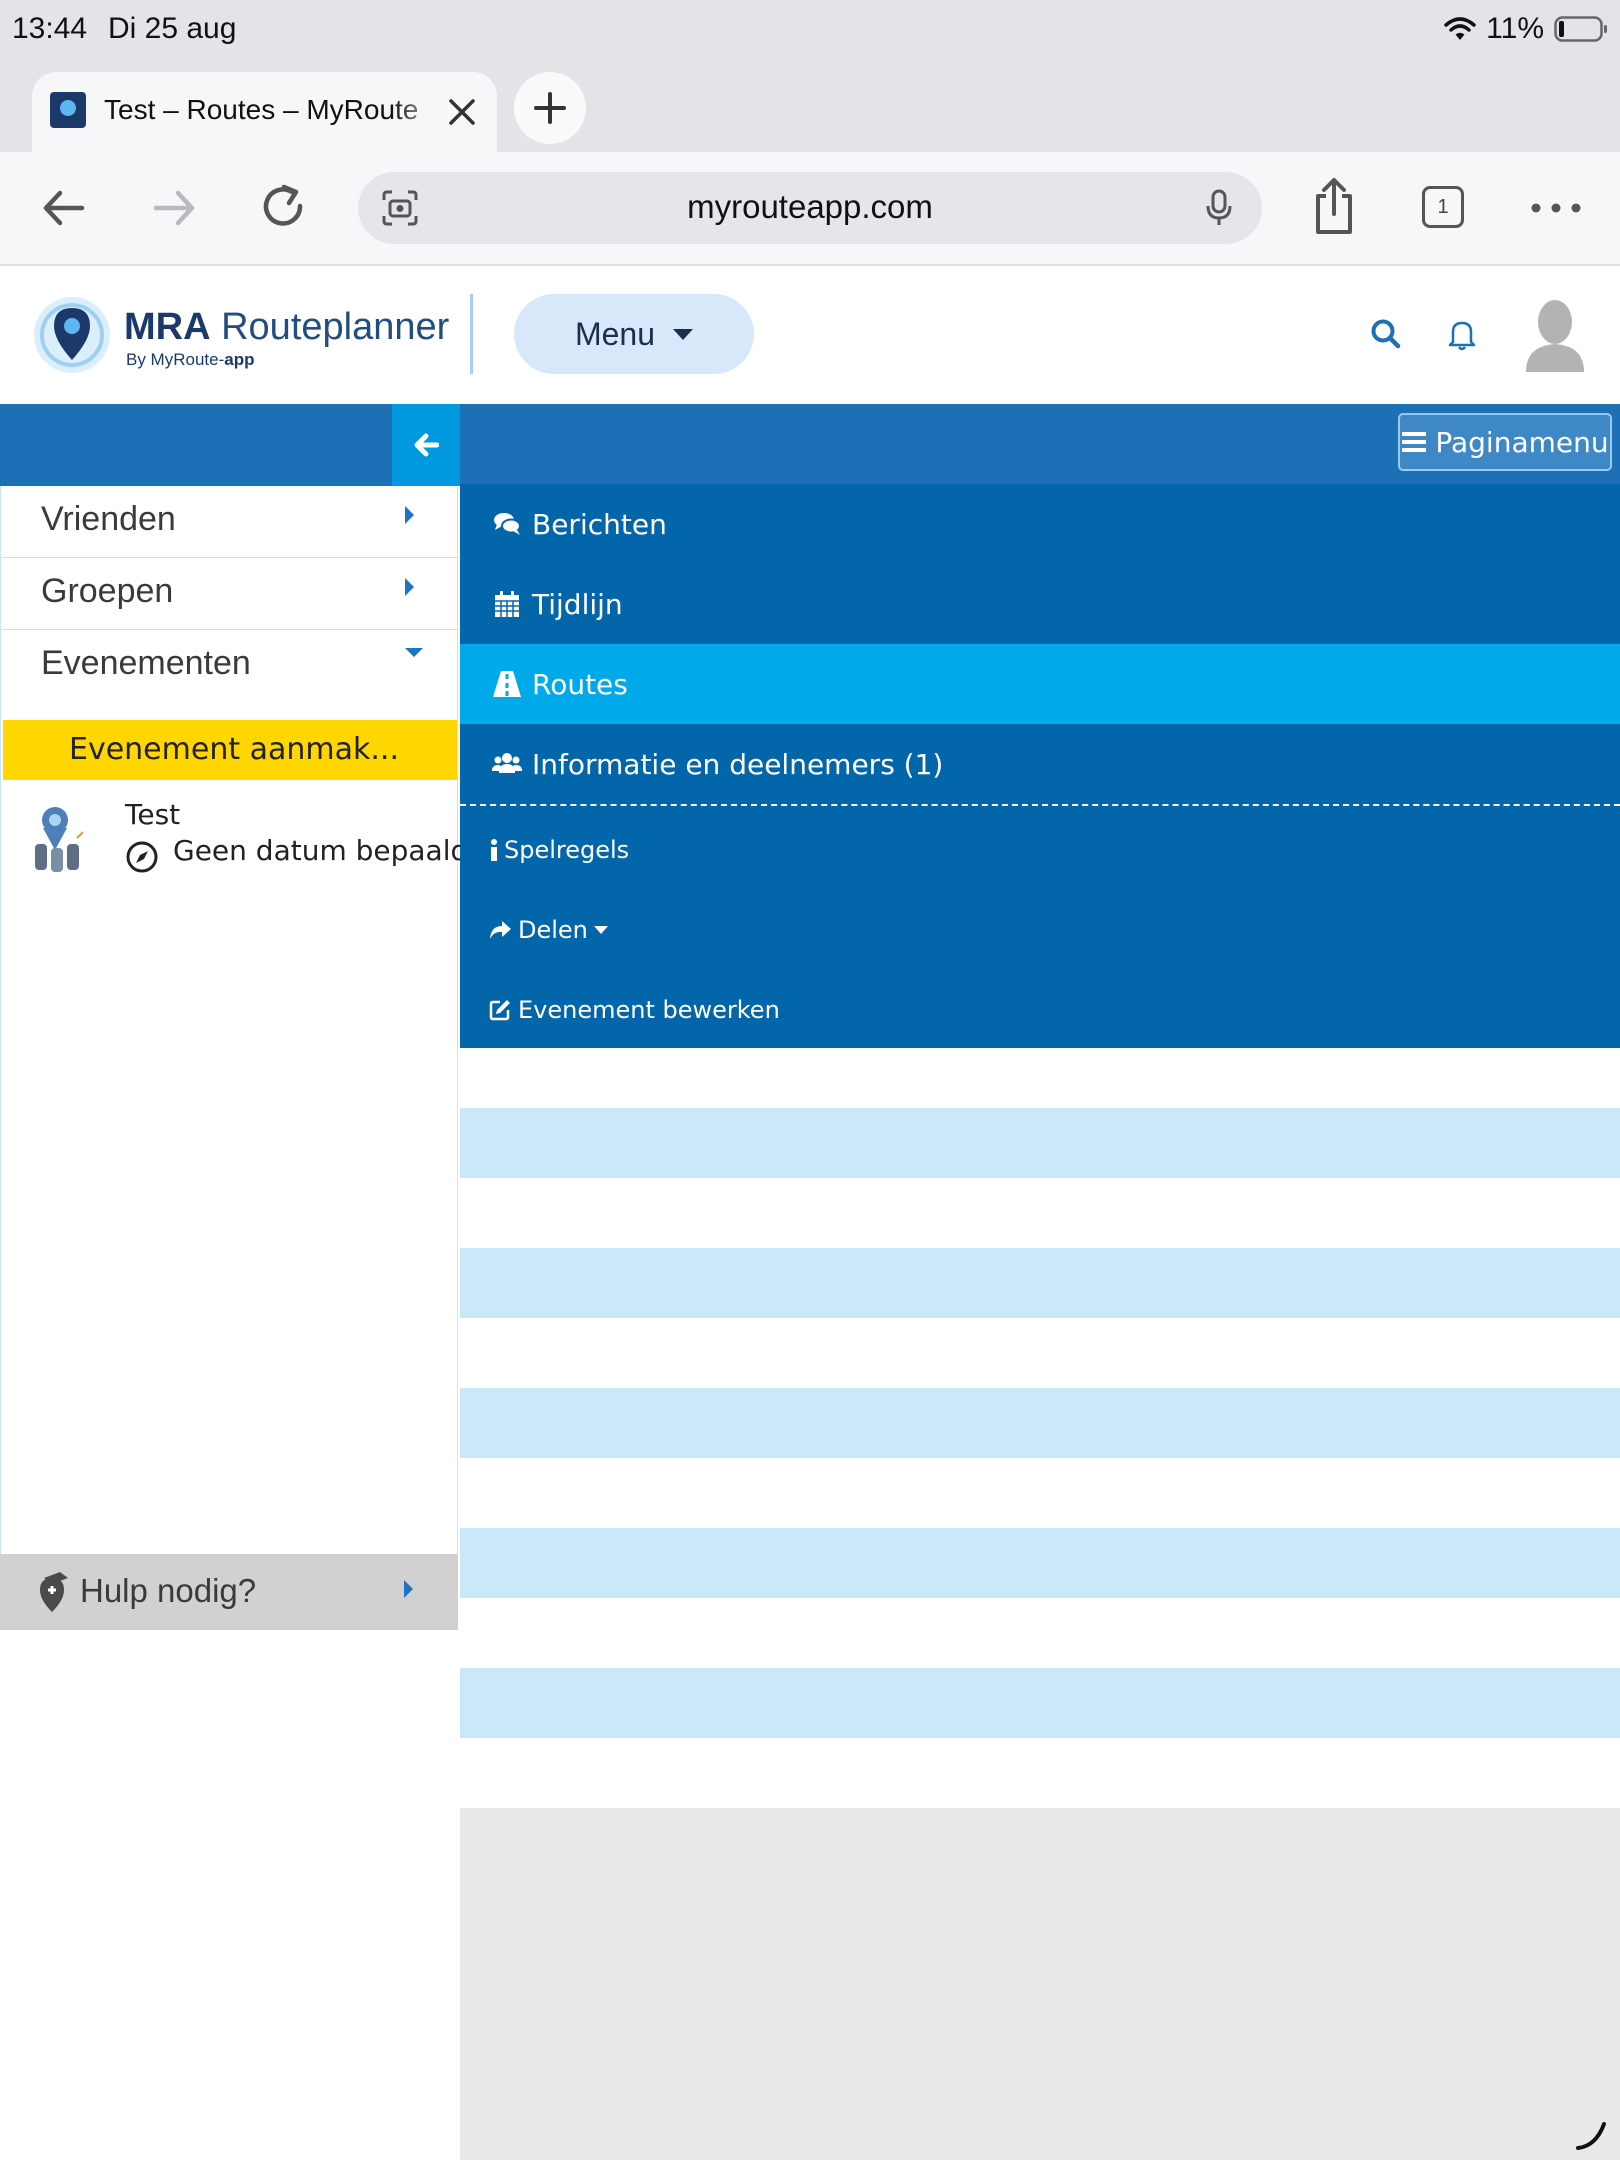  What do you see at coordinates (462, 112) in the screenshot?
I see `close-icon` at bounding box center [462, 112].